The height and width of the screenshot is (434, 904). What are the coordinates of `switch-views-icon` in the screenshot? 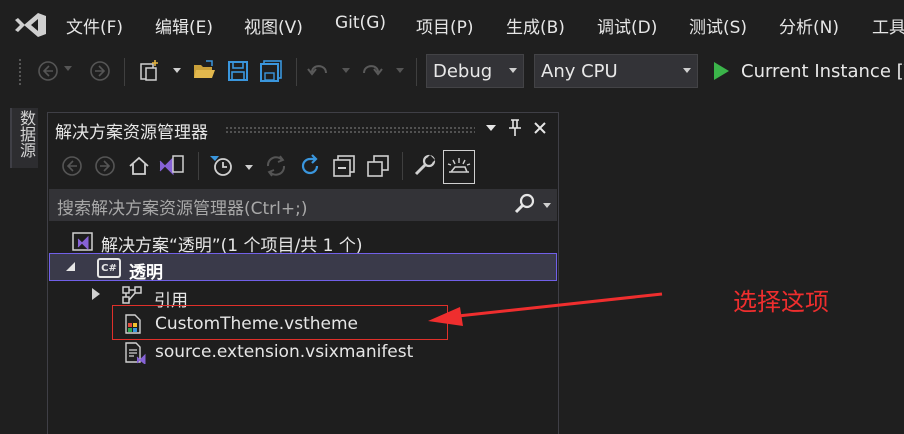 It's located at (171, 166).